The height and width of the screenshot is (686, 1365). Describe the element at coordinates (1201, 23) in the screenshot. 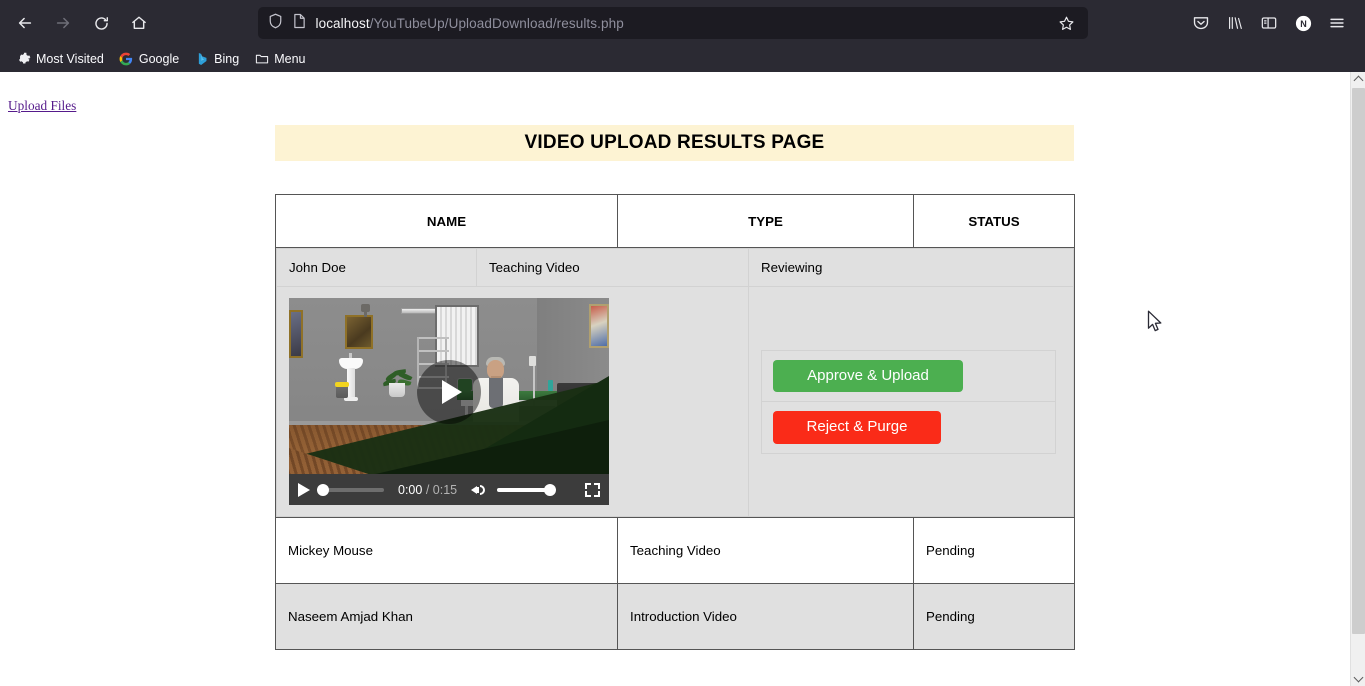

I see `pocket-icon` at that location.